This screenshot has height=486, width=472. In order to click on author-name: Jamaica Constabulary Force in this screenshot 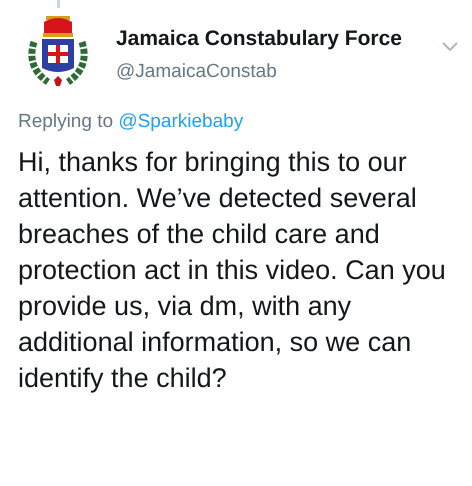, I will do `click(279, 39)`.